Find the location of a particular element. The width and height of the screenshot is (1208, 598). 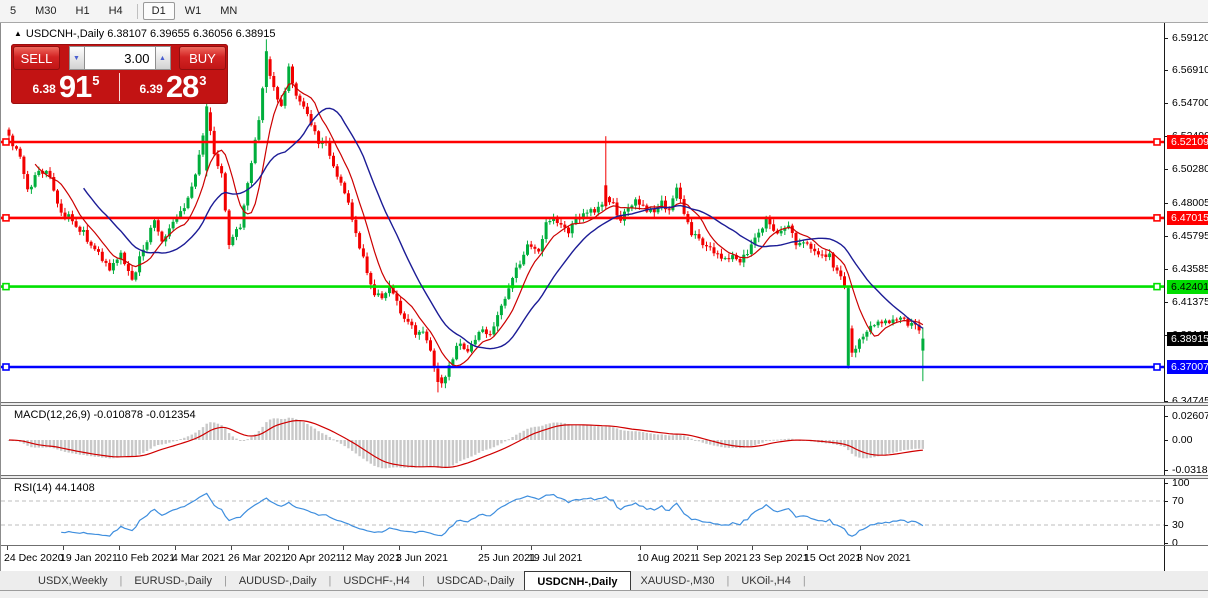

collapse-arrow-icon: ▲ is located at coordinates (18, 33).